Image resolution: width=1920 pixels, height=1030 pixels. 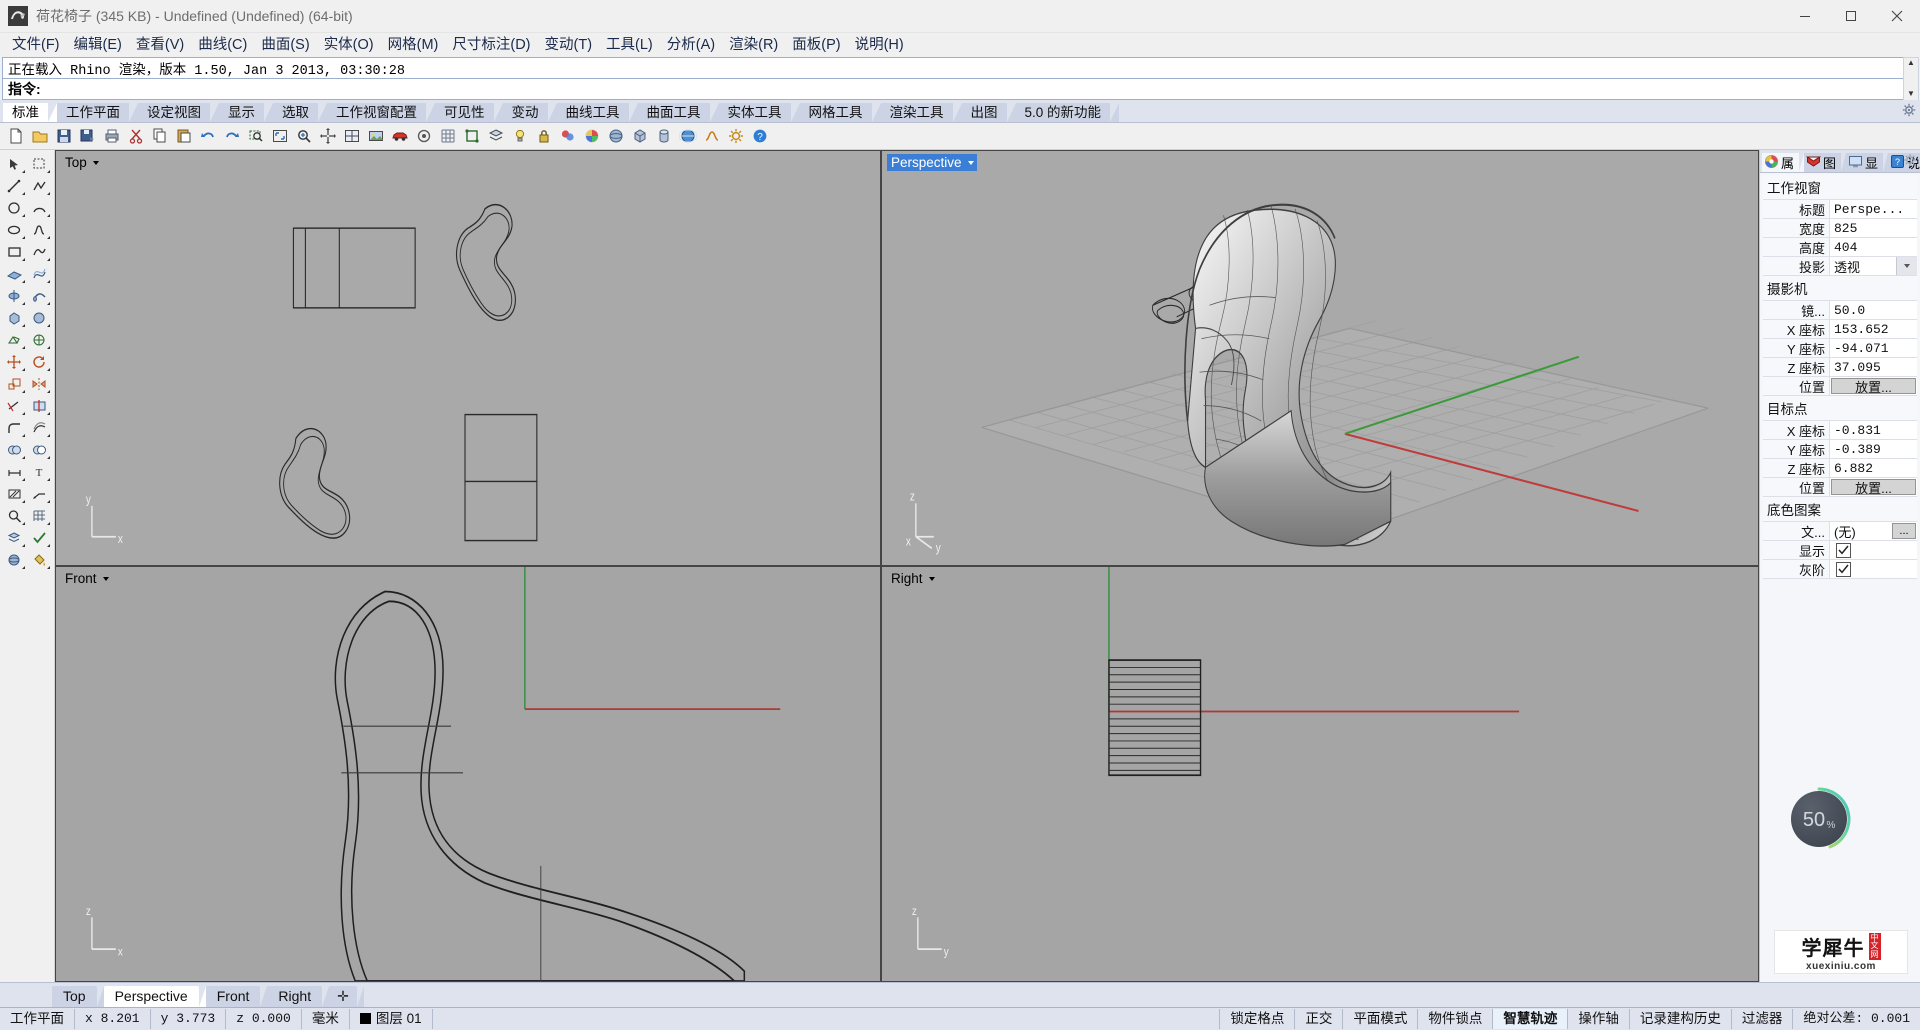 I want to click on surface-revolve-icon, so click(x=14, y=296).